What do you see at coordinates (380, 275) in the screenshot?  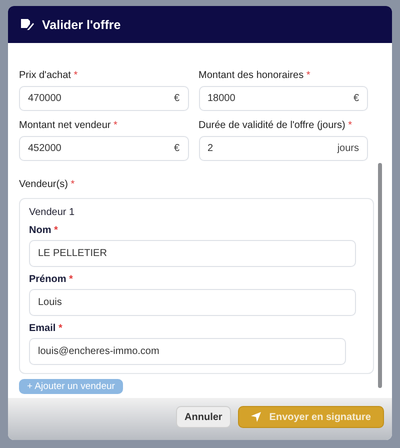 I see `scrollbar-thumb` at bounding box center [380, 275].